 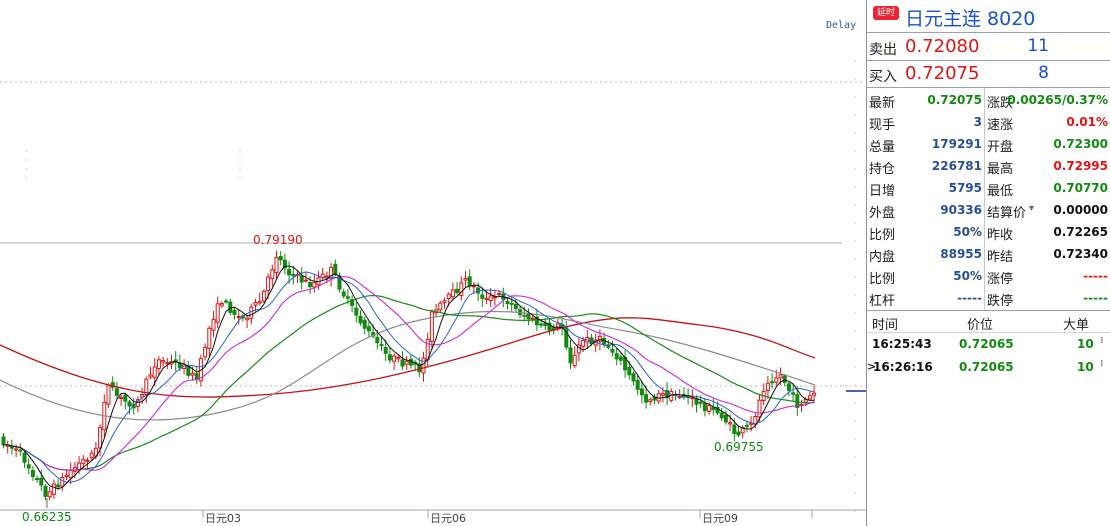 What do you see at coordinates (883, 77) in the screenshot?
I see `buy-label: 买入` at bounding box center [883, 77].